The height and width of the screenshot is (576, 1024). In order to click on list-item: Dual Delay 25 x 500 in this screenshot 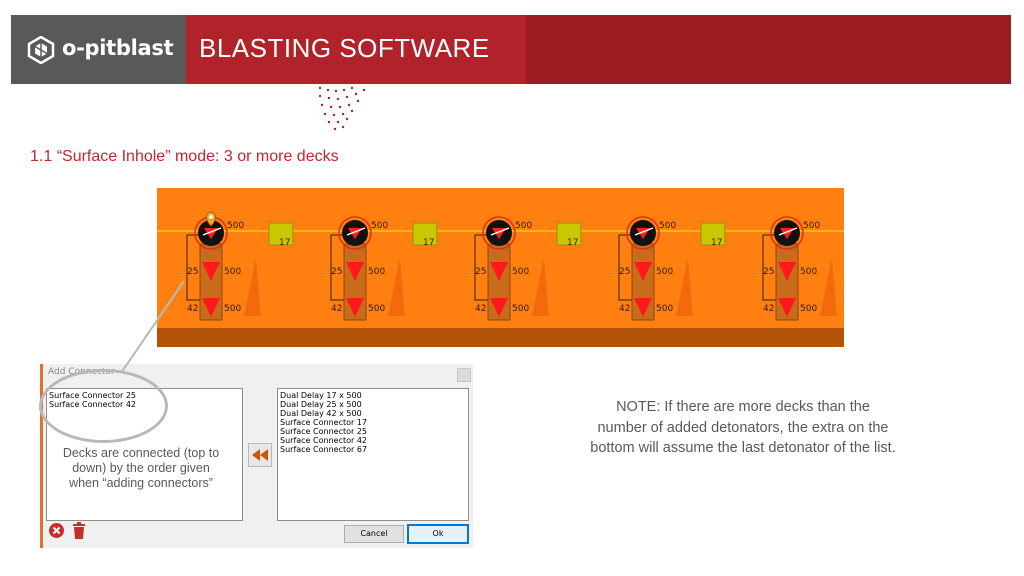, I will do `click(373, 404)`.